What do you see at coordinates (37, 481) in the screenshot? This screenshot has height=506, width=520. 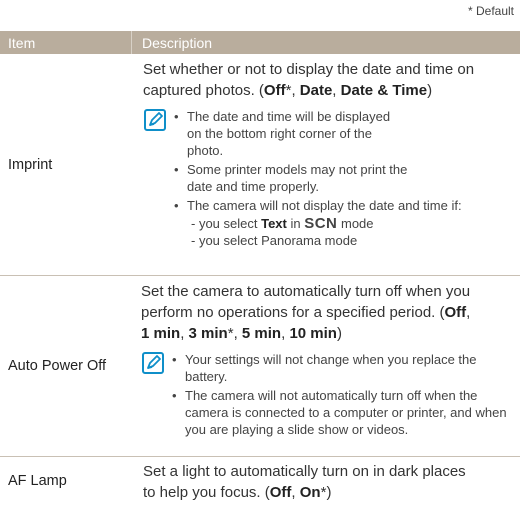 I see `item-label: AF Lamp` at bounding box center [37, 481].